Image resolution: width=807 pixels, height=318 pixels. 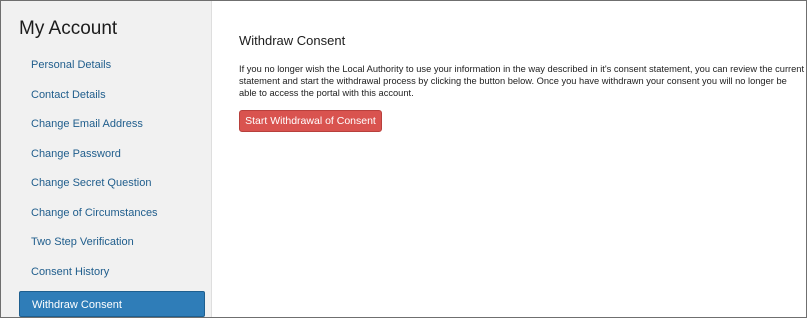 I want to click on sidebar-link-personal-details: Personal Details, so click(x=71, y=65).